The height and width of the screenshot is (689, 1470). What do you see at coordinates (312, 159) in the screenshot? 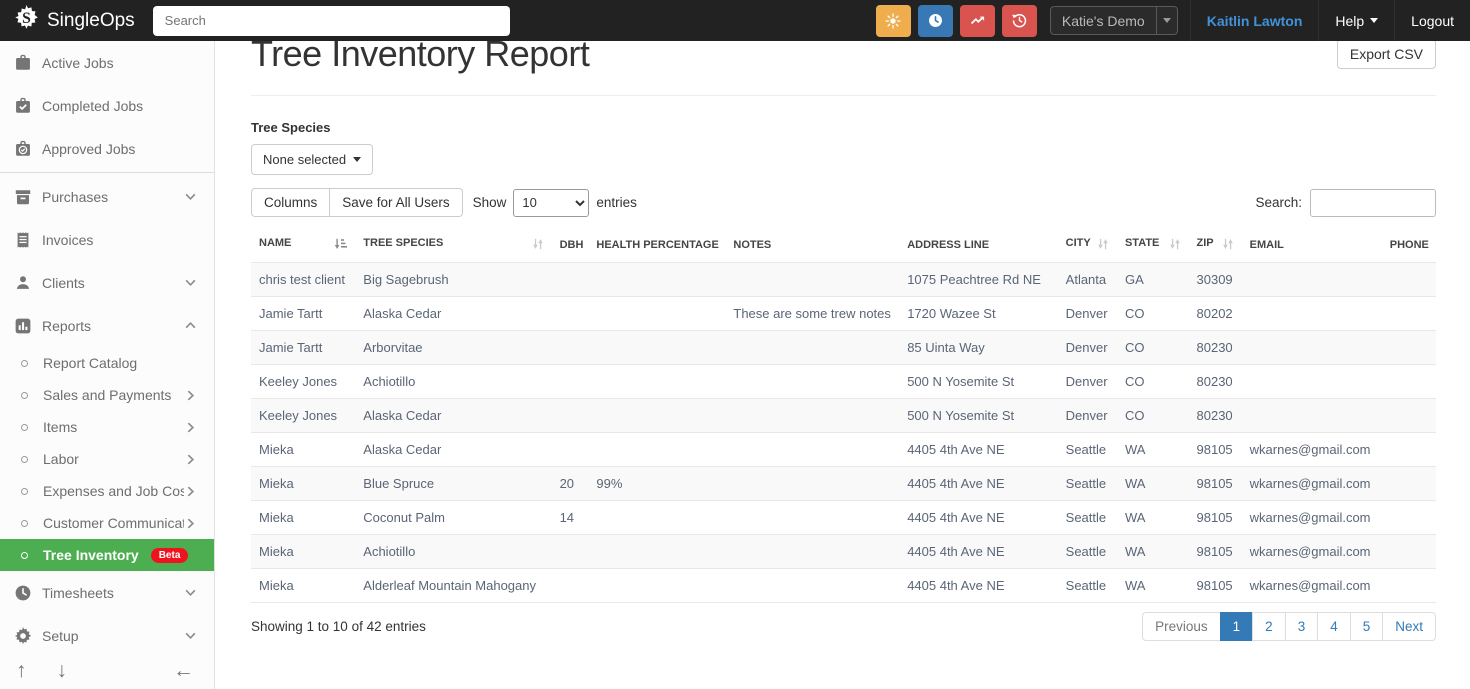
I see `tree-species-filter-dropdown: None selected` at bounding box center [312, 159].